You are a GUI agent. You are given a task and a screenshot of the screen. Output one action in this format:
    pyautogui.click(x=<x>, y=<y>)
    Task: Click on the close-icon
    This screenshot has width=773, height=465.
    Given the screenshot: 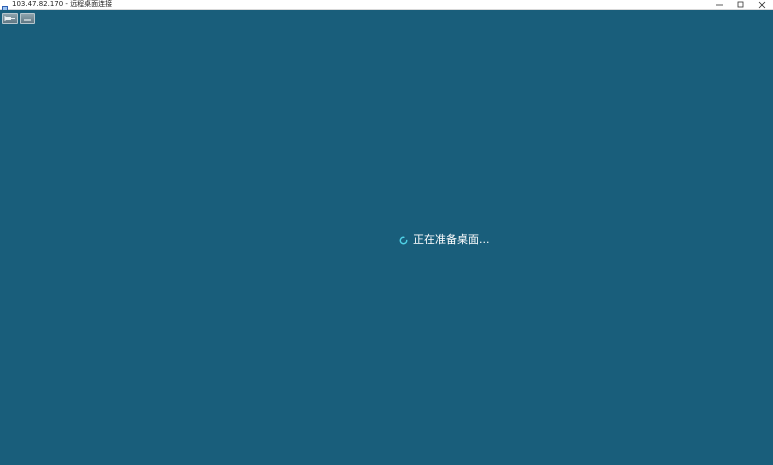 What is the action you would take?
    pyautogui.click(x=762, y=5)
    